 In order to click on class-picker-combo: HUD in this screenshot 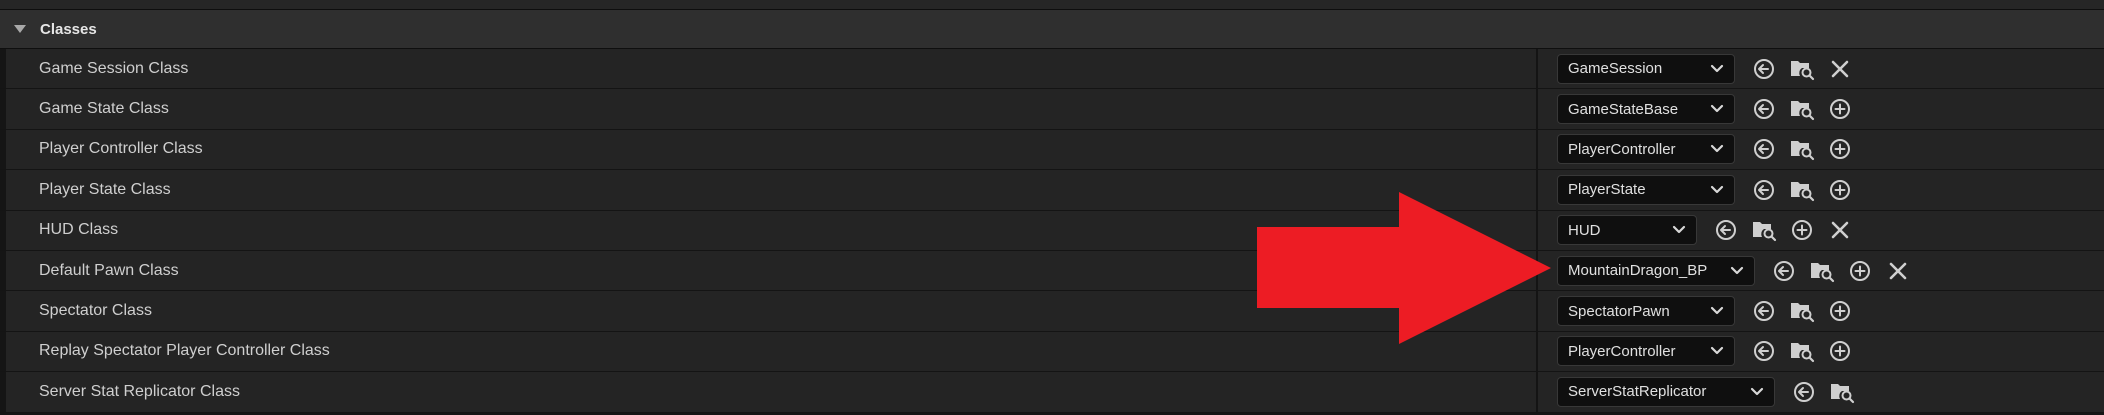, I will do `click(1627, 230)`.